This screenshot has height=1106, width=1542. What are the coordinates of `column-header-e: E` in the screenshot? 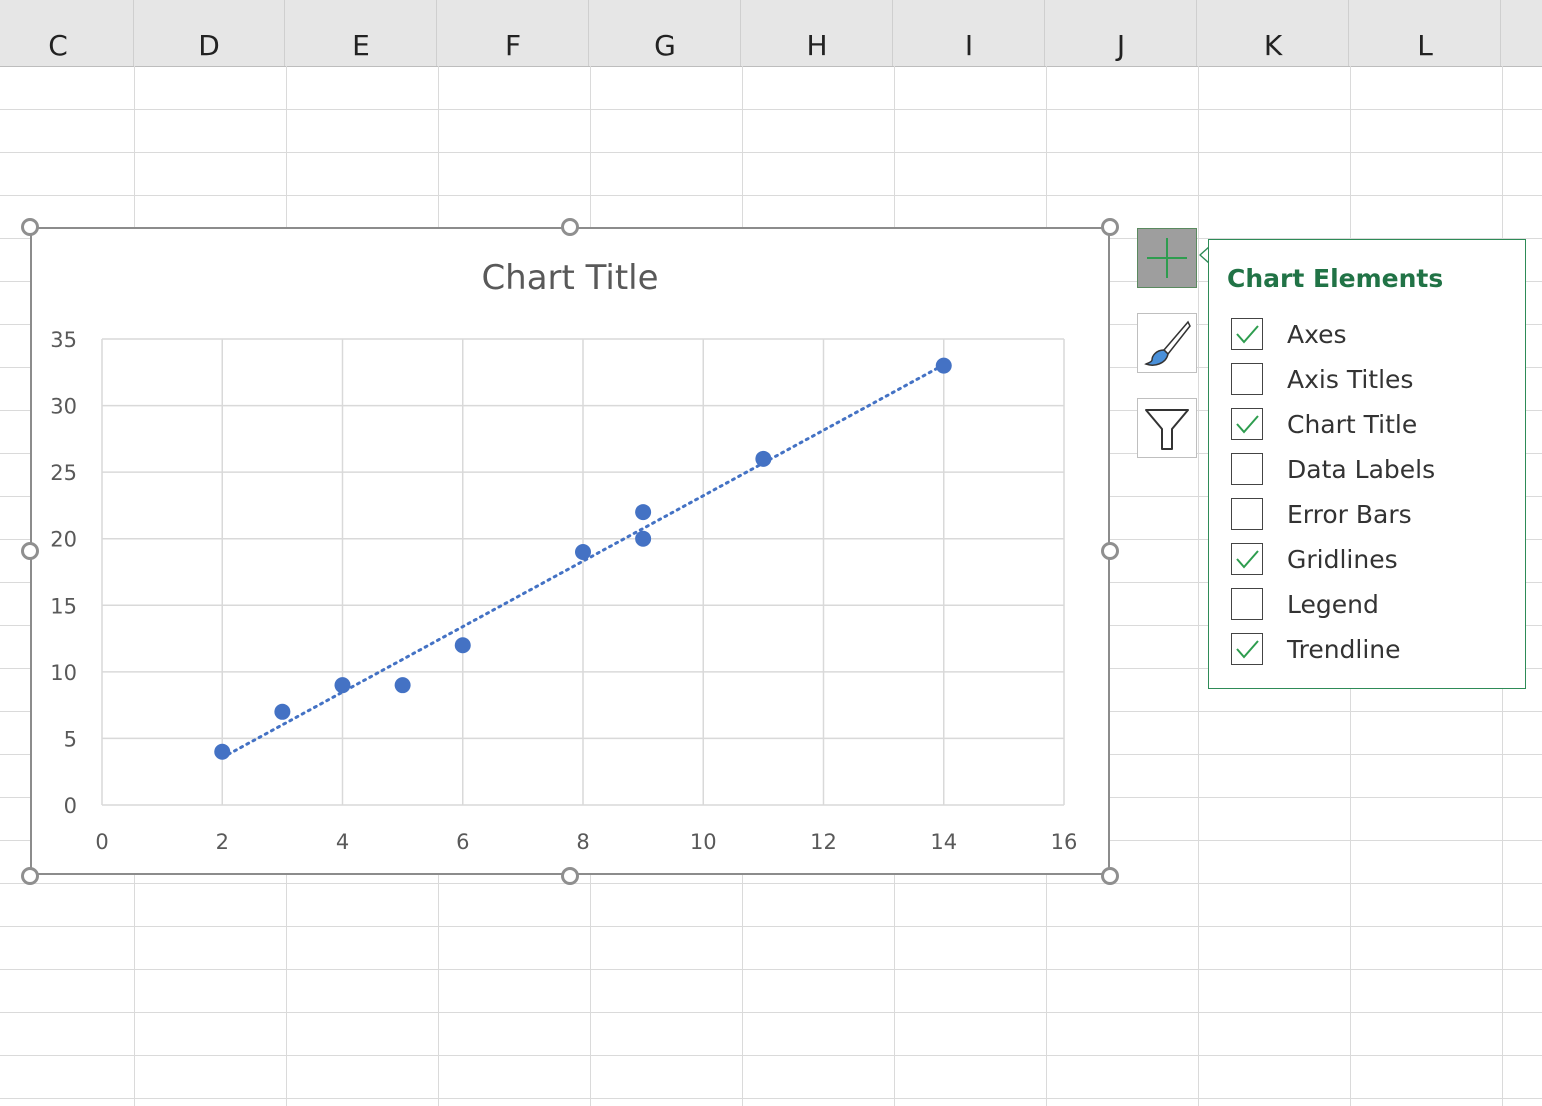 It's located at (361, 33).